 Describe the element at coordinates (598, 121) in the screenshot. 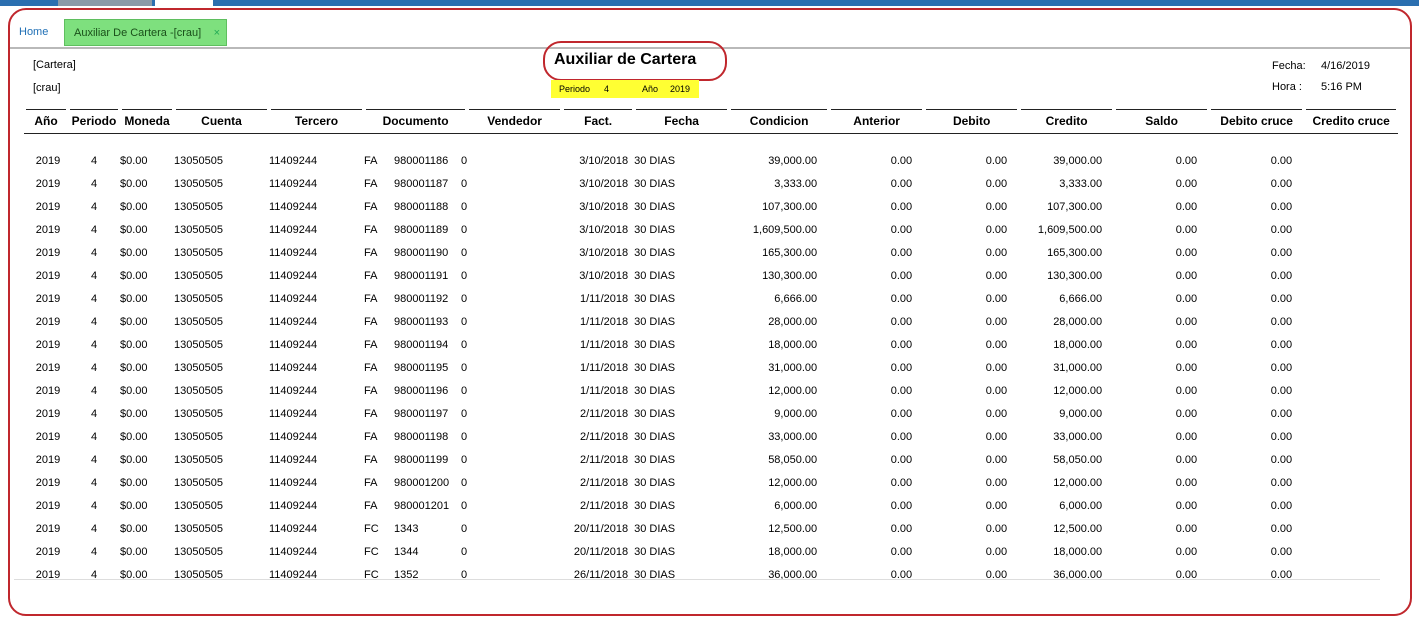

I see `col-fact: Fact.` at that location.